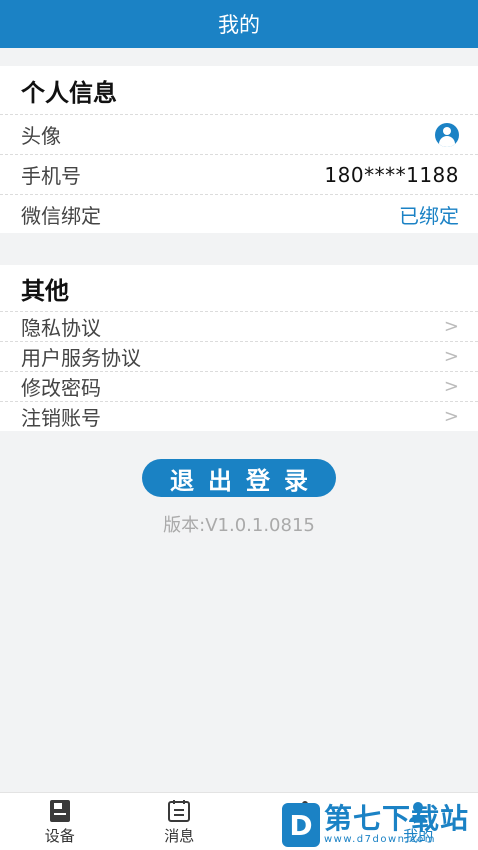 Image resolution: width=478 pixels, height=850 pixels. What do you see at coordinates (429, 216) in the screenshot?
I see `wechat-binding-status: 已绑定` at bounding box center [429, 216].